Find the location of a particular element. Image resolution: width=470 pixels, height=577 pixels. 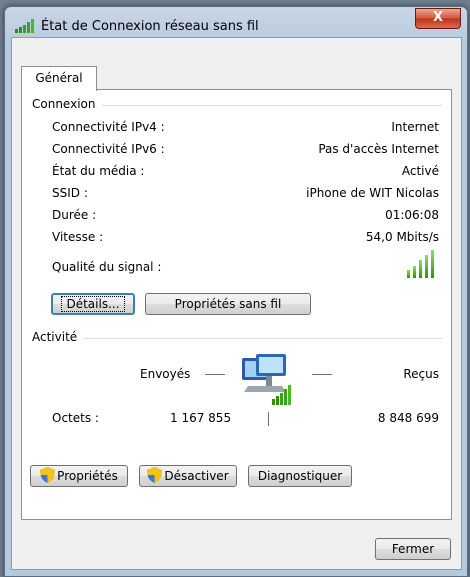

ipv6-value: Pas d'accès Internet is located at coordinates (378, 149).